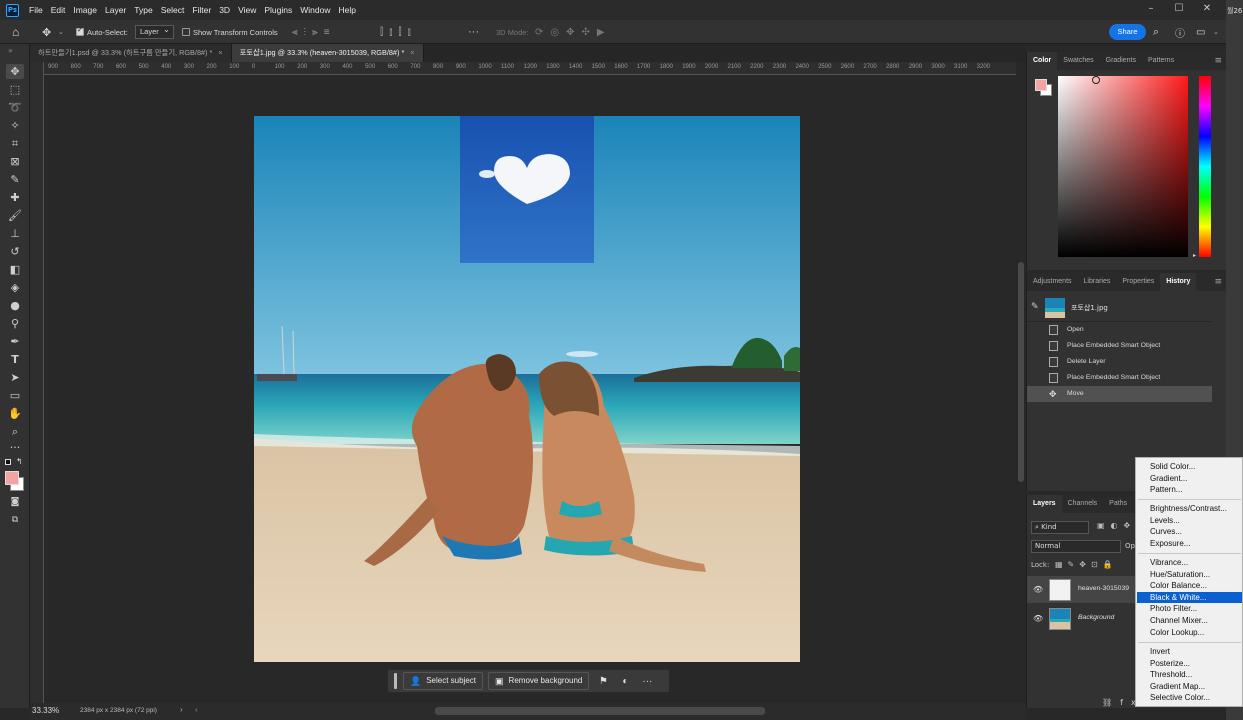 The height and width of the screenshot is (720, 1243). What do you see at coordinates (1086, 564) in the screenshot?
I see `lock-icons: ▦✎✥⊡🔒` at bounding box center [1086, 564].